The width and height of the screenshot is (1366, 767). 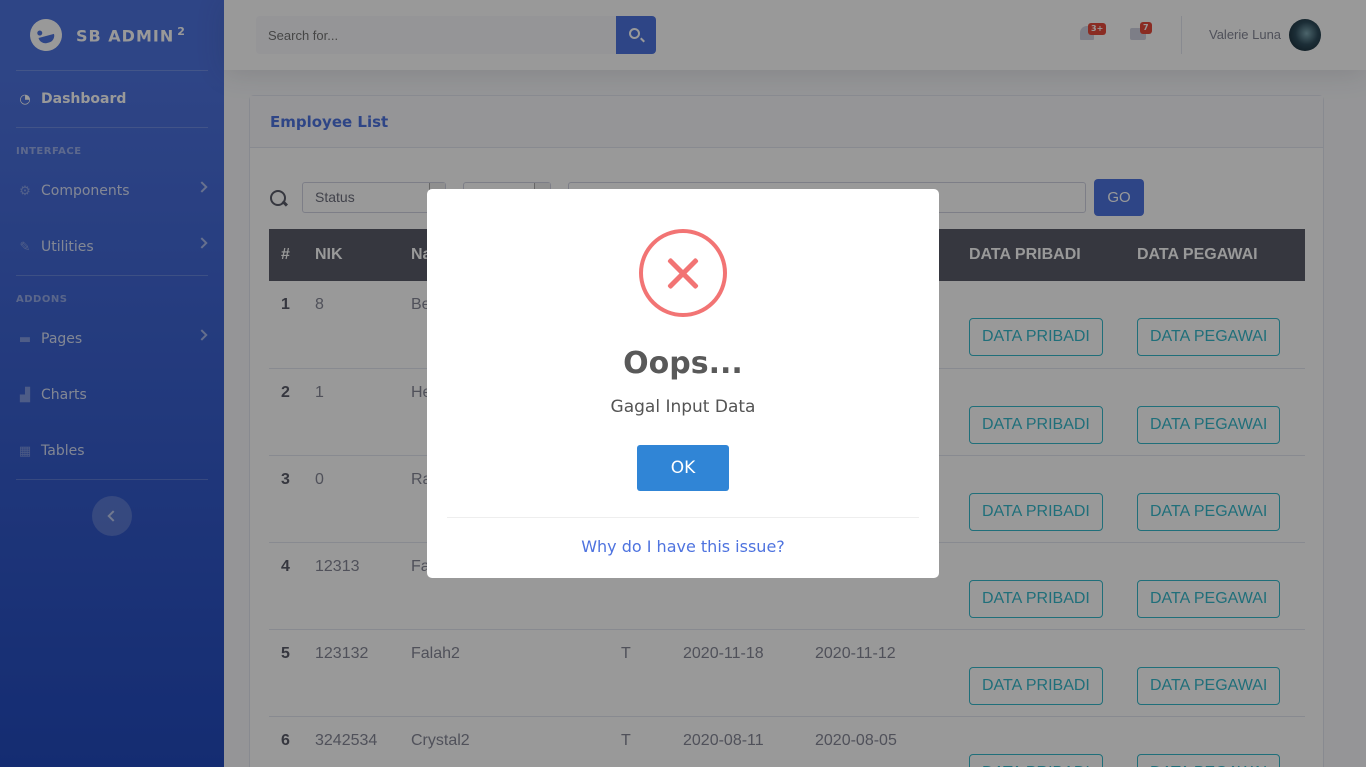 What do you see at coordinates (683, 407) in the screenshot?
I see `dialog-message: Gagal Input Data` at bounding box center [683, 407].